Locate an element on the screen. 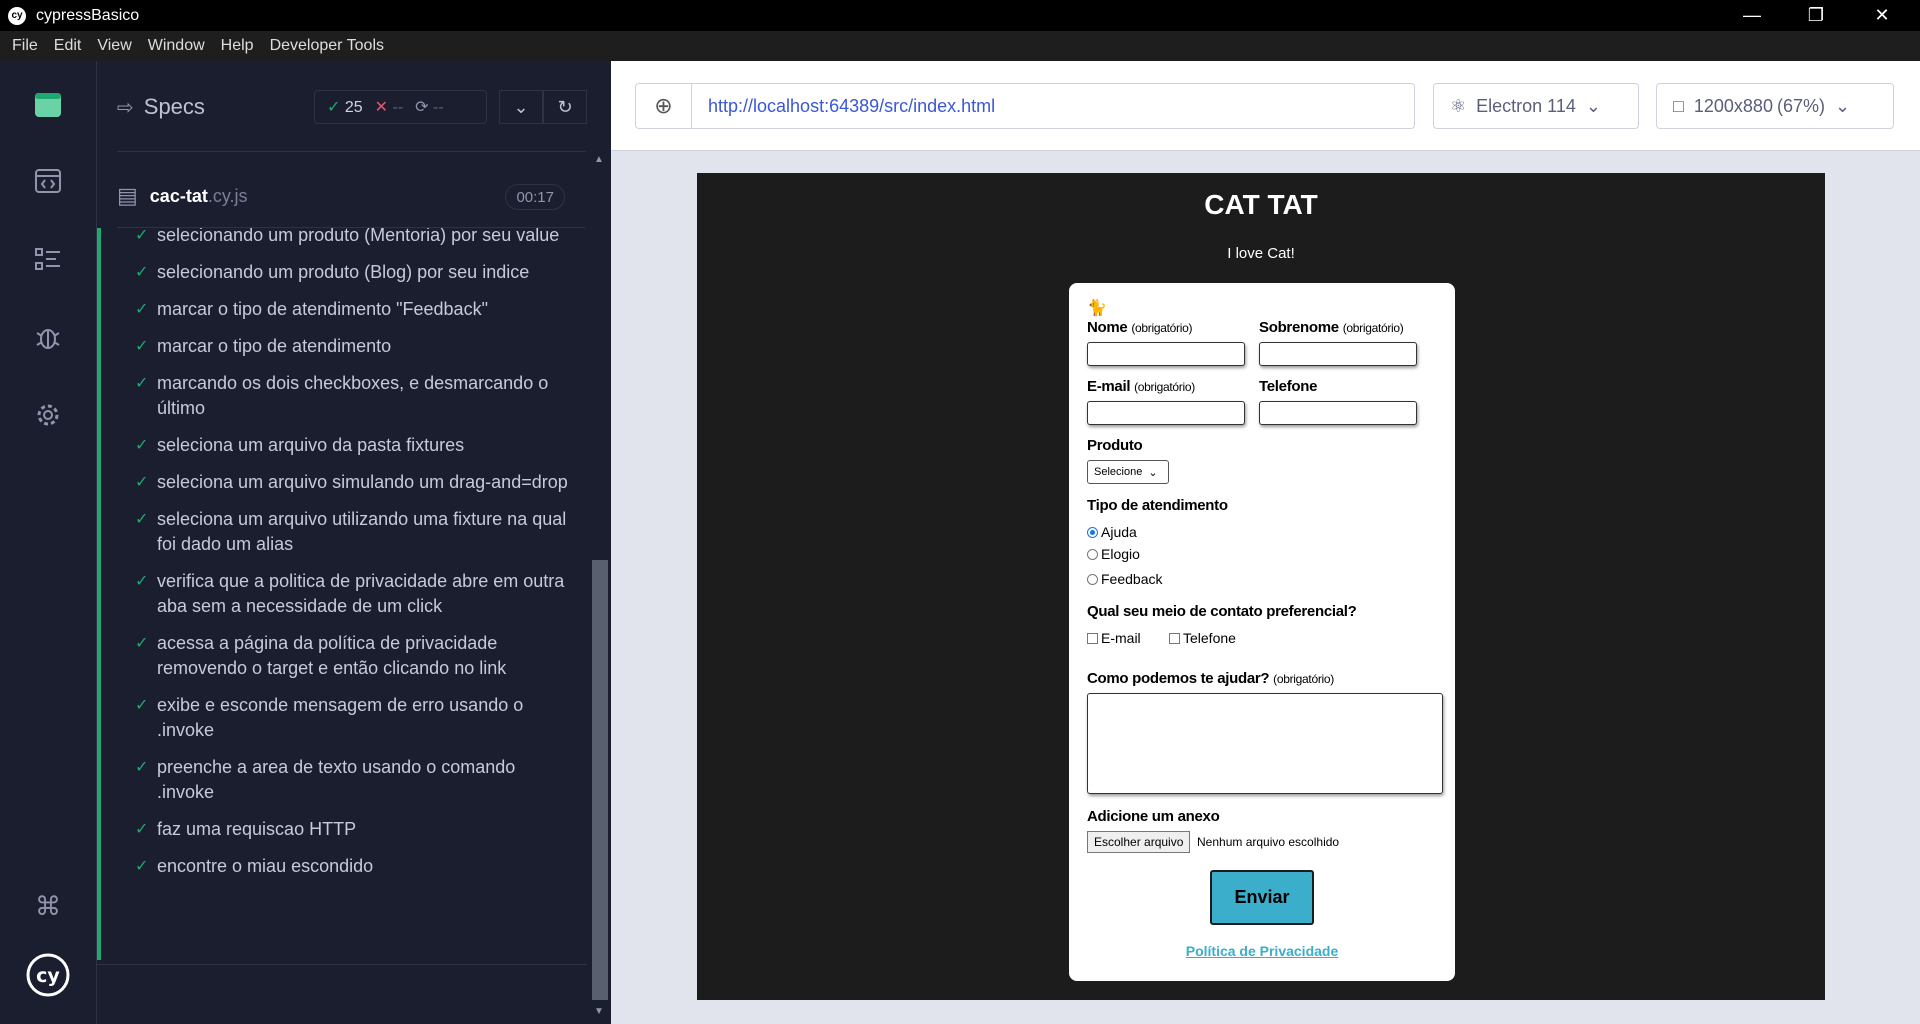 The image size is (1920, 1024). specs-title: Specs is located at coordinates (174, 106).